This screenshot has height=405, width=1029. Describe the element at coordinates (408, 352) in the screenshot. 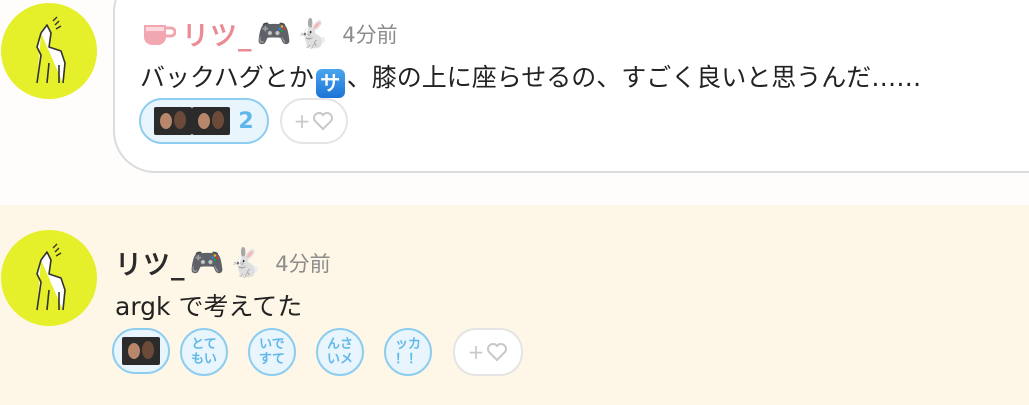

I see `text-reaction: ッカ ！！` at that location.